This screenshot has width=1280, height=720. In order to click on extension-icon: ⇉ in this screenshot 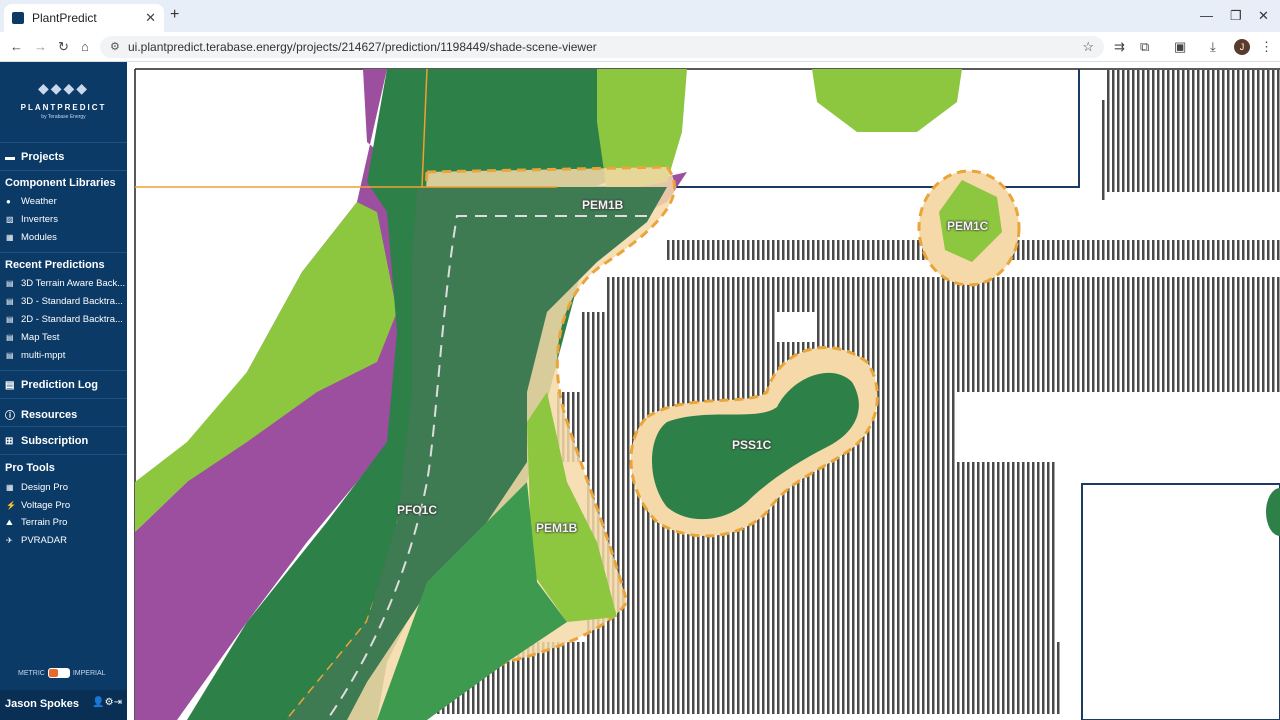, I will do `click(1119, 47)`.